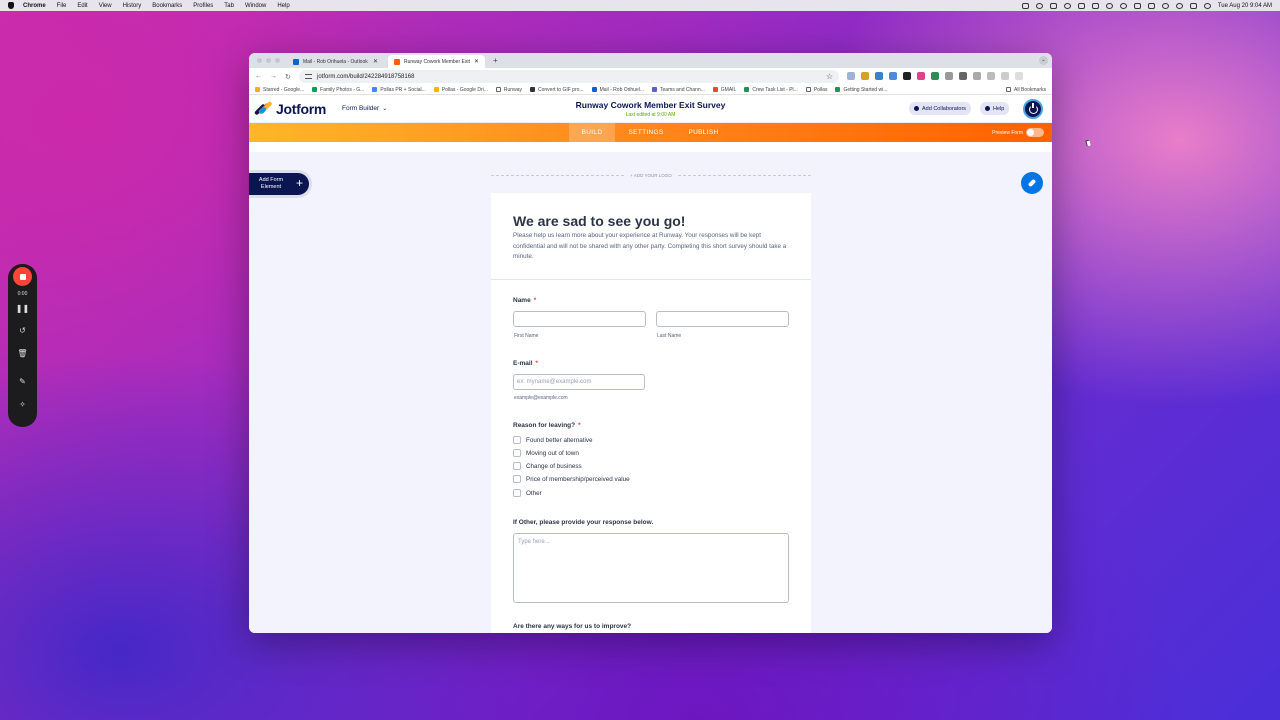  What do you see at coordinates (335, 61) in the screenshot?
I see `tab-outlook: Mail - Rob Orihuela - Outlook ✕` at bounding box center [335, 61].